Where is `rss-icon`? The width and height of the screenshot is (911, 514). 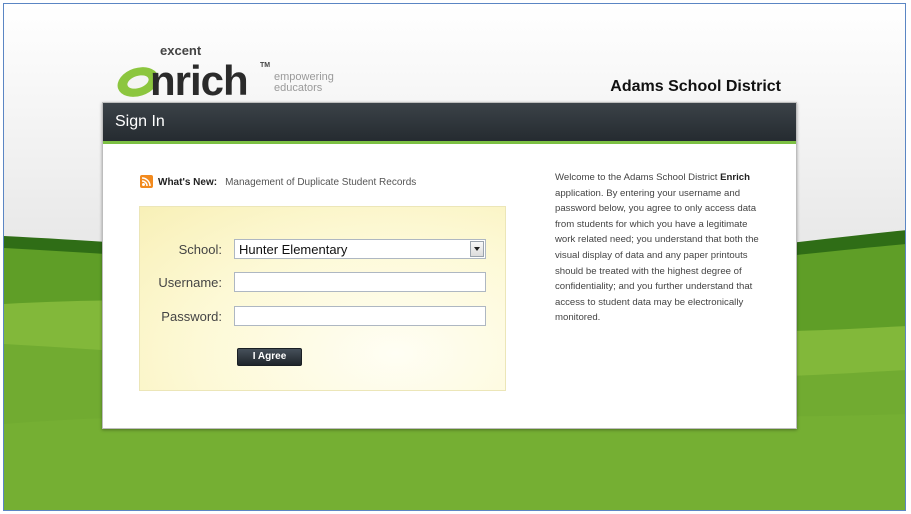
rss-icon is located at coordinates (146, 181).